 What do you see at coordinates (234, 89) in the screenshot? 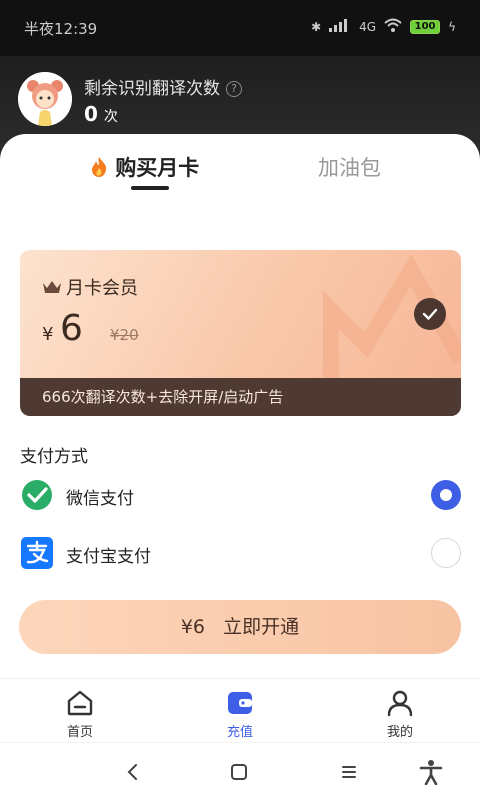
I see `help-icon: ?` at bounding box center [234, 89].